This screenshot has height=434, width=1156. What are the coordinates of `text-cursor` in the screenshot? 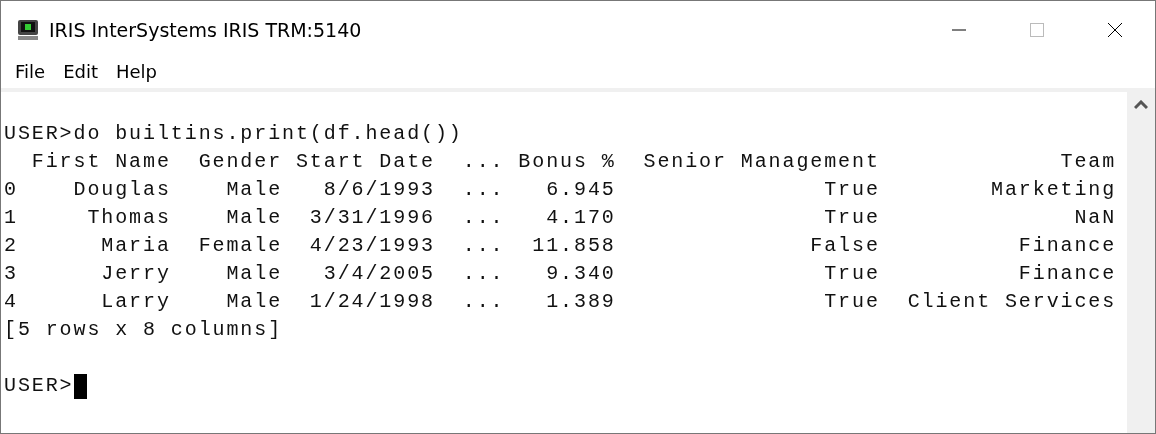 It's located at (80, 386).